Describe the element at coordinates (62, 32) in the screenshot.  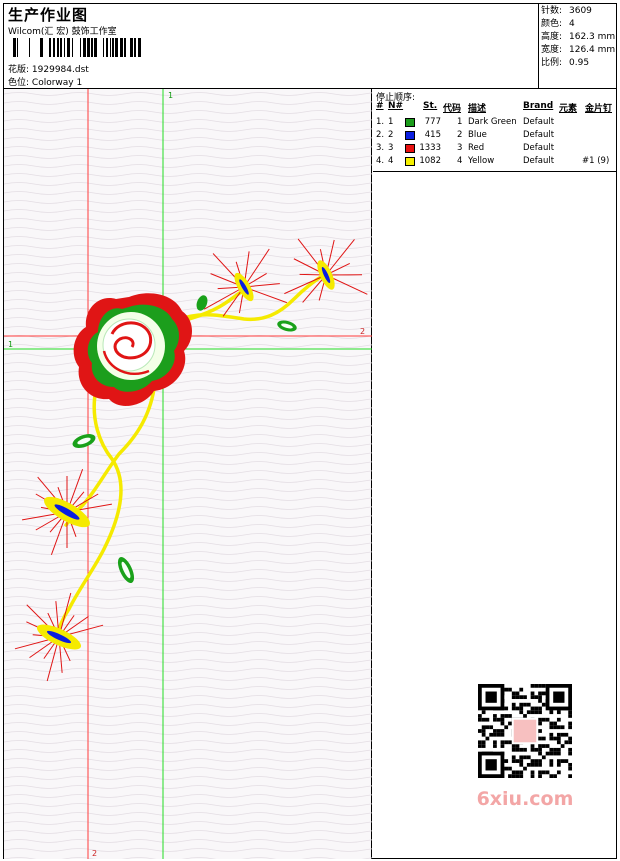
I see `company-name: Wilcom(汇 宏) 鼓饰工作室` at that location.